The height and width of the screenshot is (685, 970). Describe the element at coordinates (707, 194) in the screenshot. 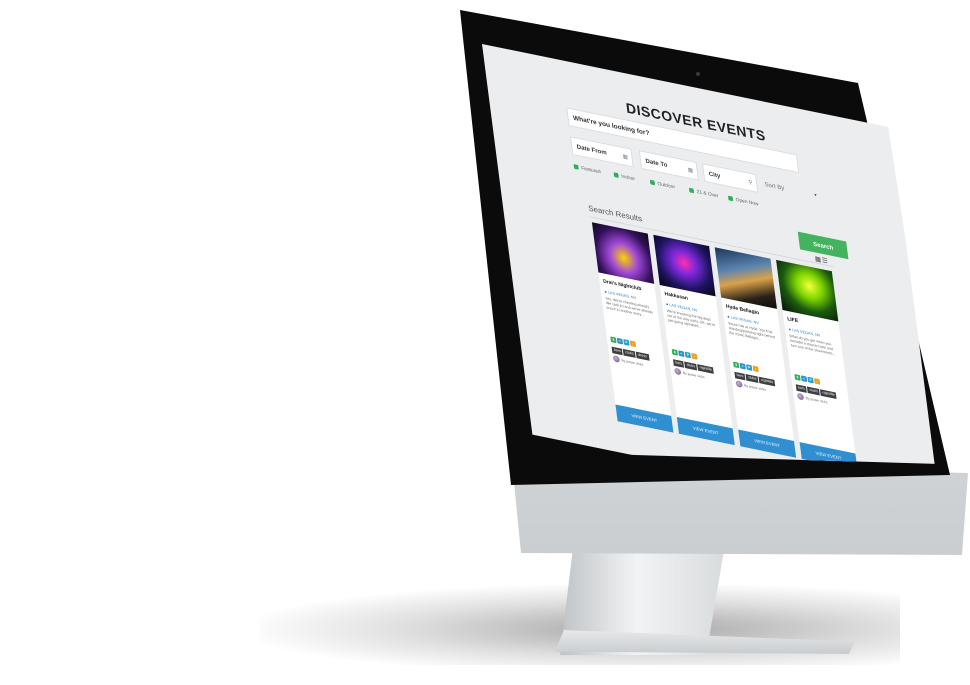

I see `filter-label: 21 & Over` at that location.